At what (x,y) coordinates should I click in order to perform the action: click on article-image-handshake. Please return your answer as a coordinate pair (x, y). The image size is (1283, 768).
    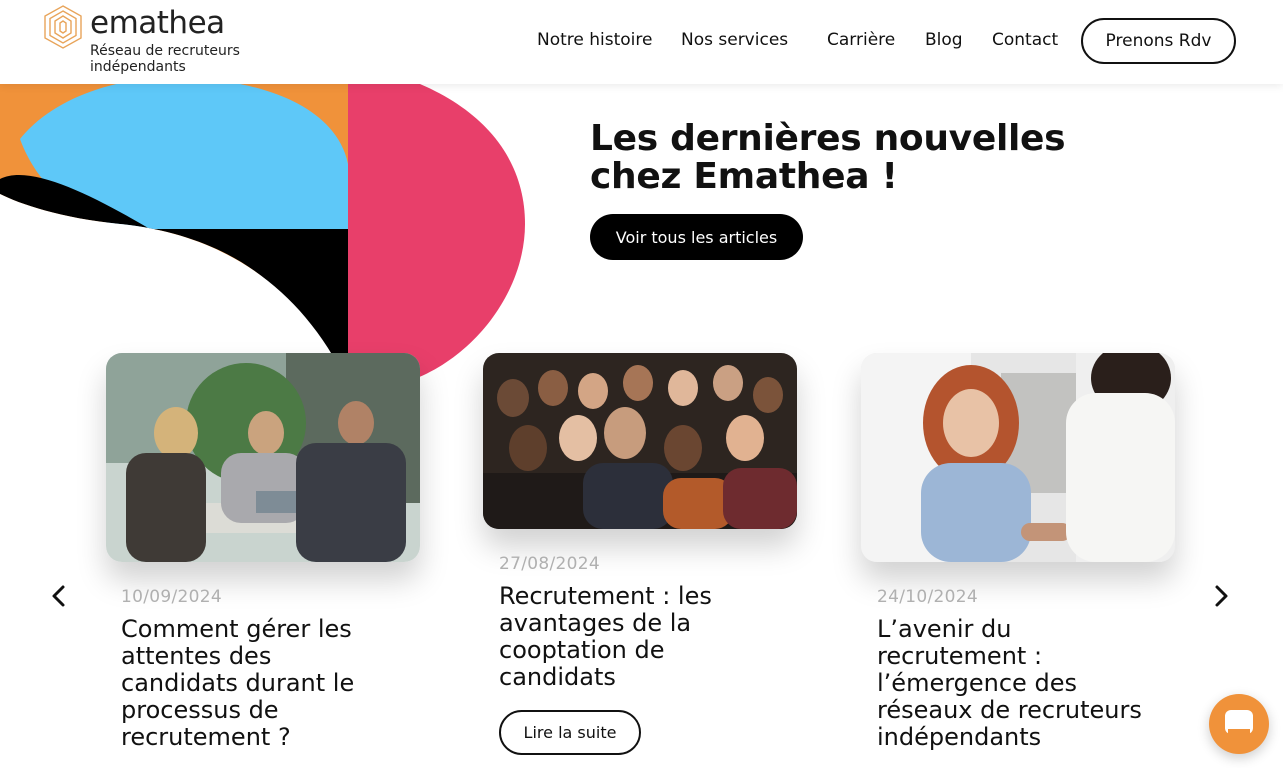
    Looking at the image, I should click on (1018, 457).